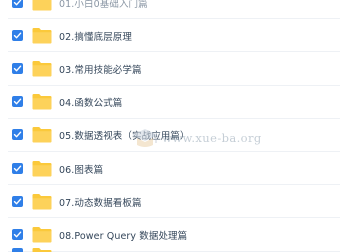 This screenshot has width=340, height=252. I want to click on folder-name: 08.Power Query 数据处理篇, so click(123, 236).